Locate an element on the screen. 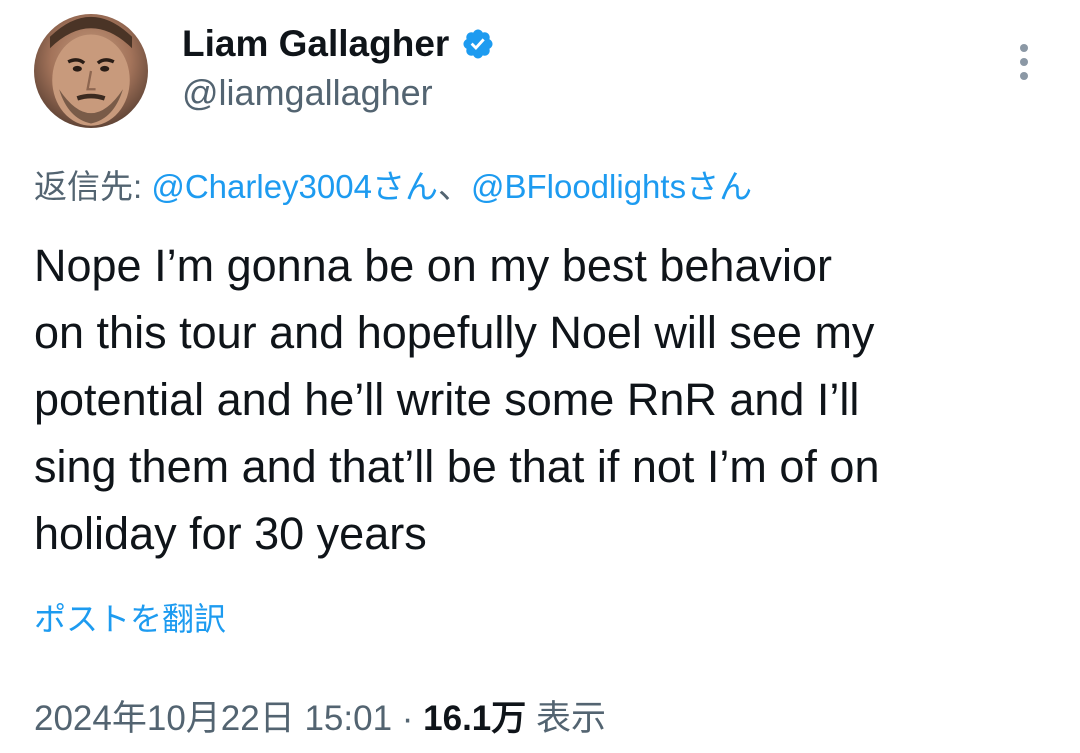  views-label: 表示 is located at coordinates (566, 718).